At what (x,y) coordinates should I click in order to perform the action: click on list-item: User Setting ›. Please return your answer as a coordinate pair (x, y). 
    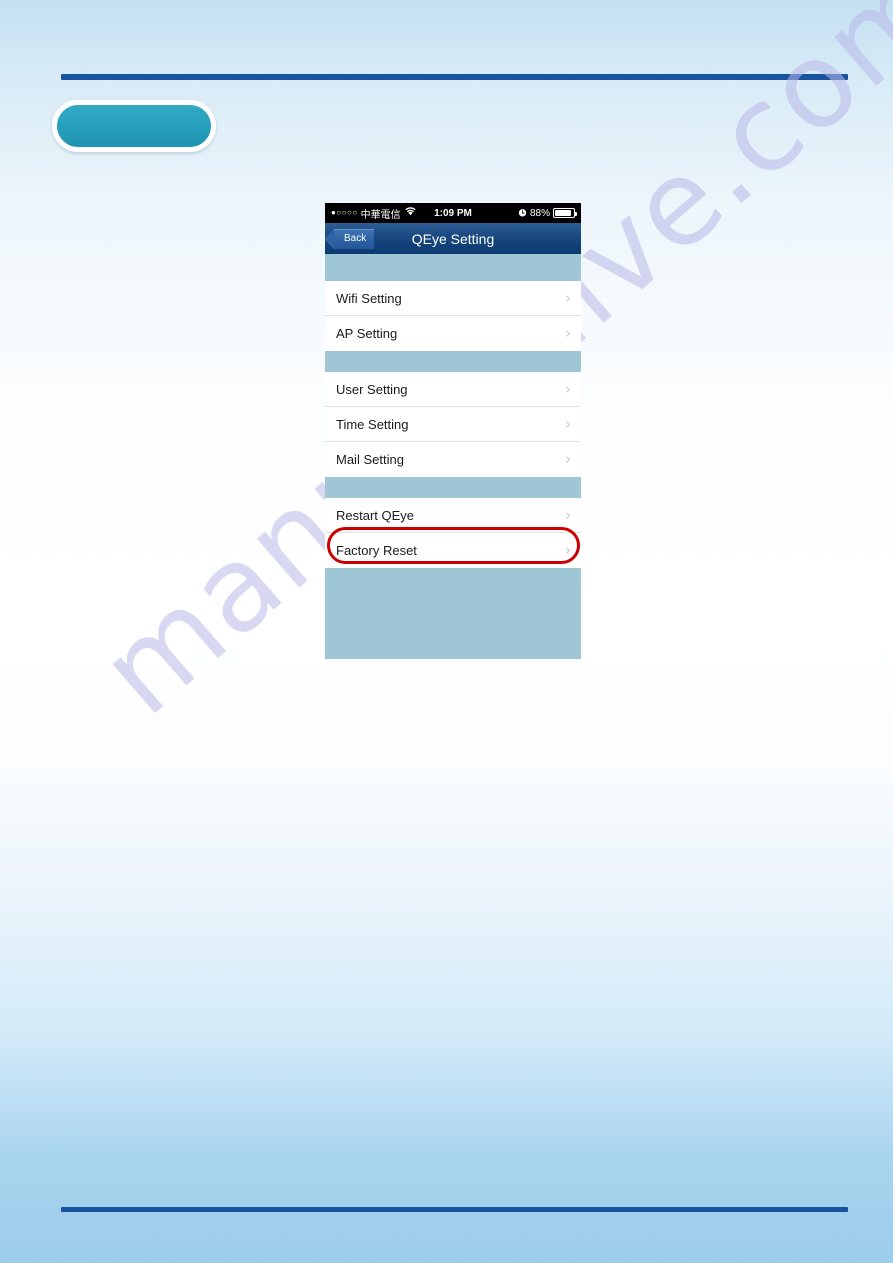
    Looking at the image, I should click on (453, 389).